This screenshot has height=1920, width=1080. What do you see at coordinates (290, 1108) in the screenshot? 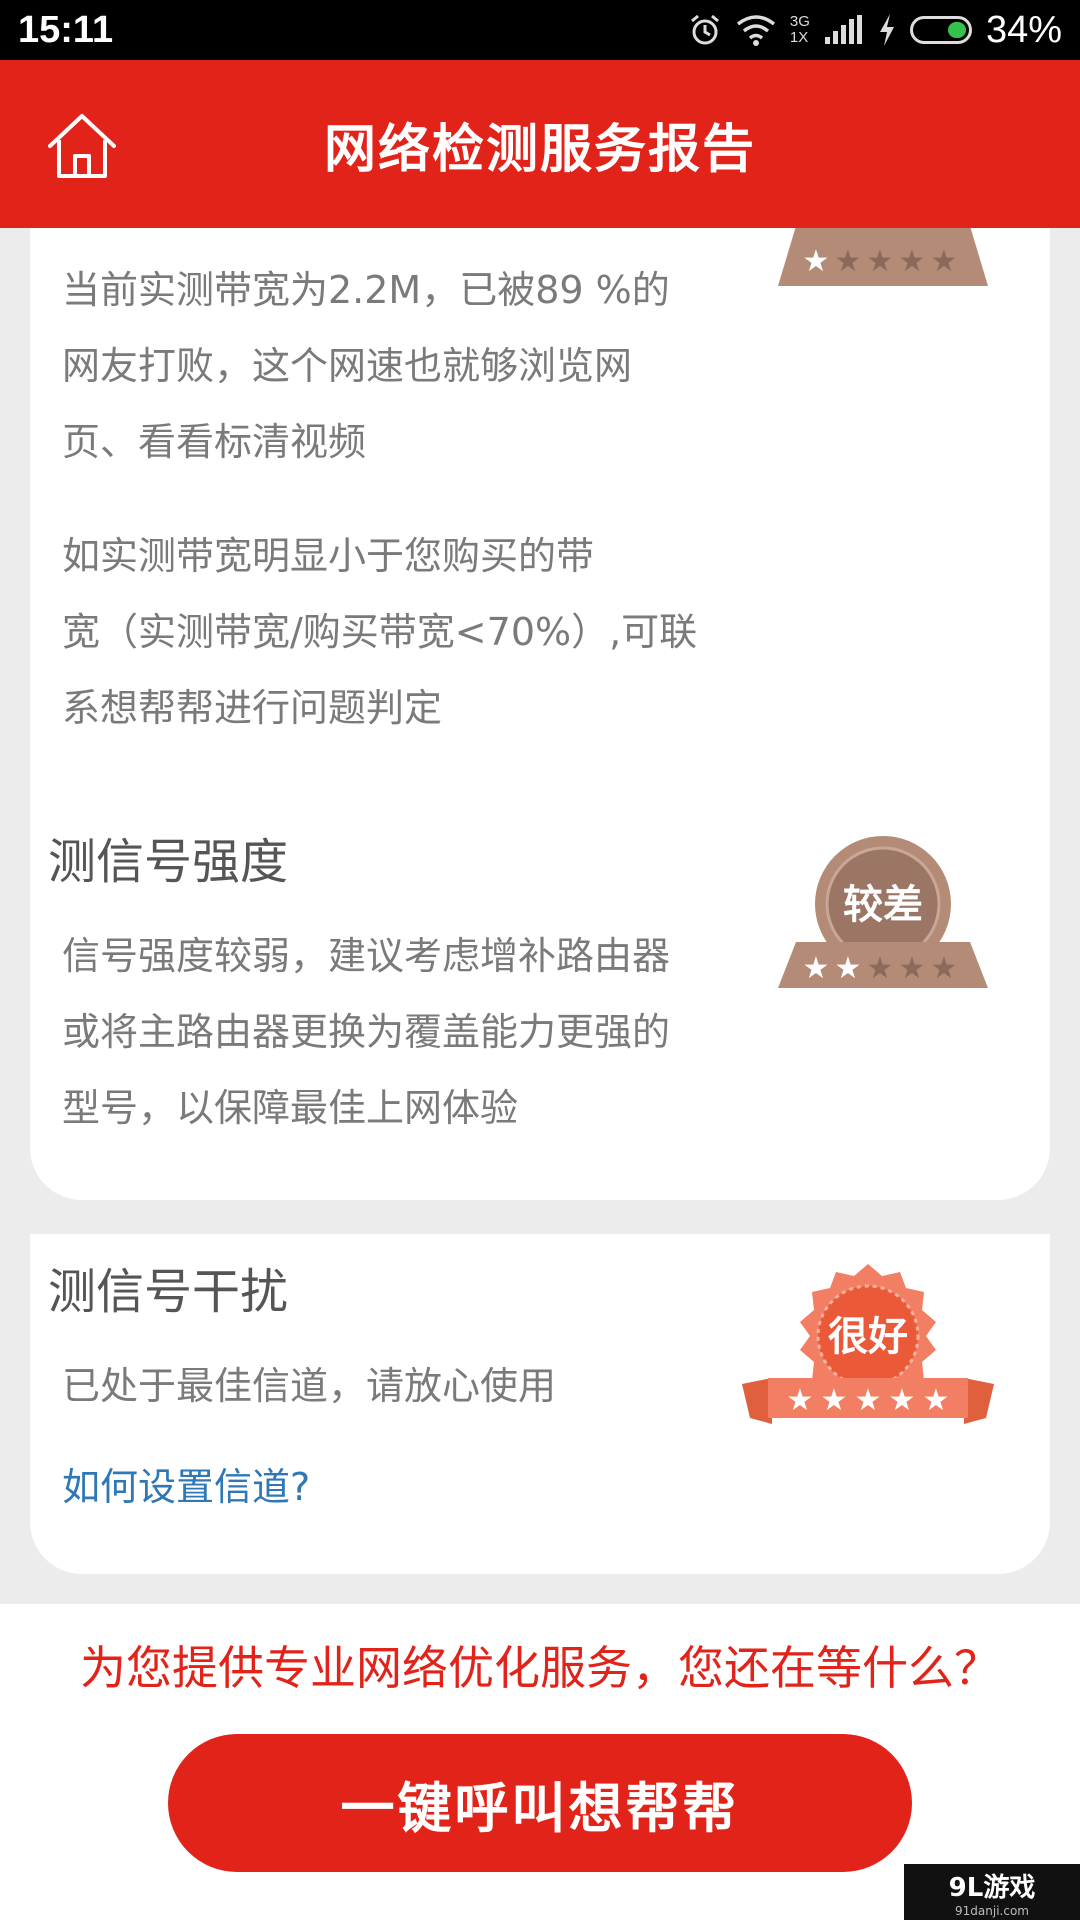
I see `text-line: 型号，以保障最佳上网体验` at bounding box center [290, 1108].